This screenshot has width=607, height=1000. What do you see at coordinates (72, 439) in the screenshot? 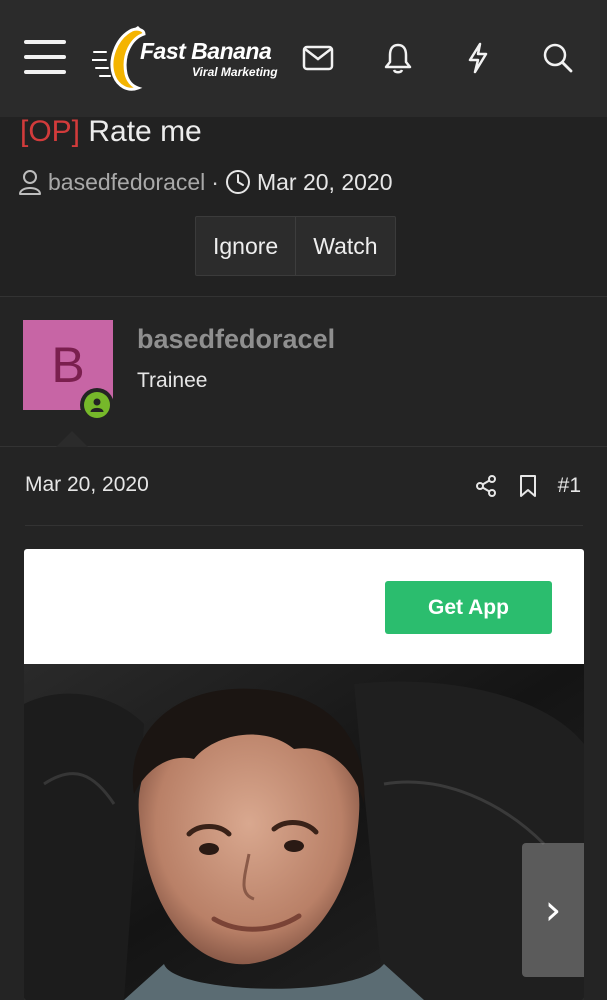
I see `user-block-arrow` at bounding box center [72, 439].